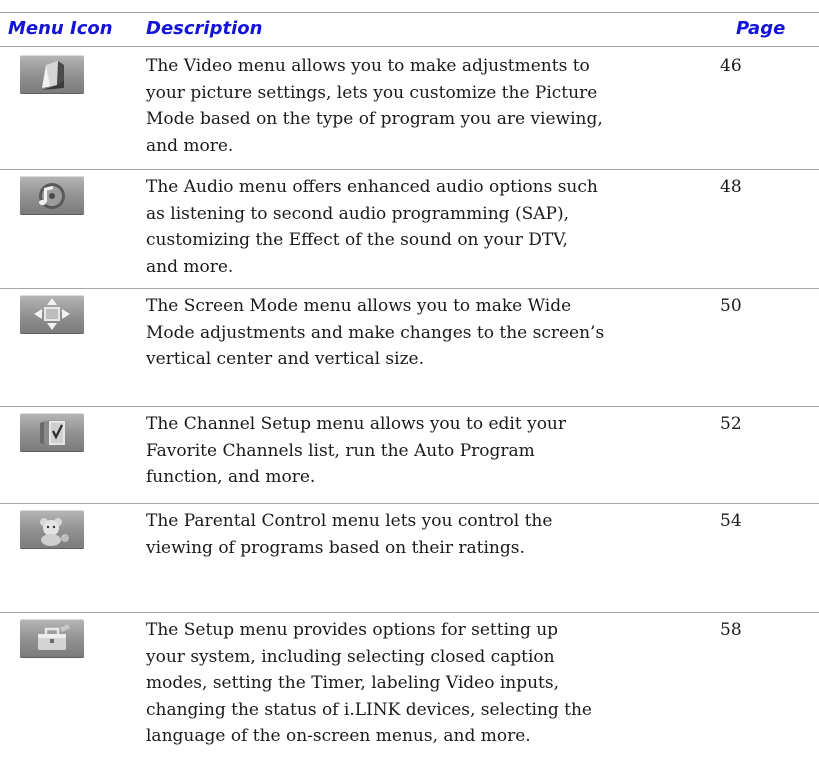 This screenshot has height=781, width=819. I want to click on channel-setup-icon, so click(52, 432).